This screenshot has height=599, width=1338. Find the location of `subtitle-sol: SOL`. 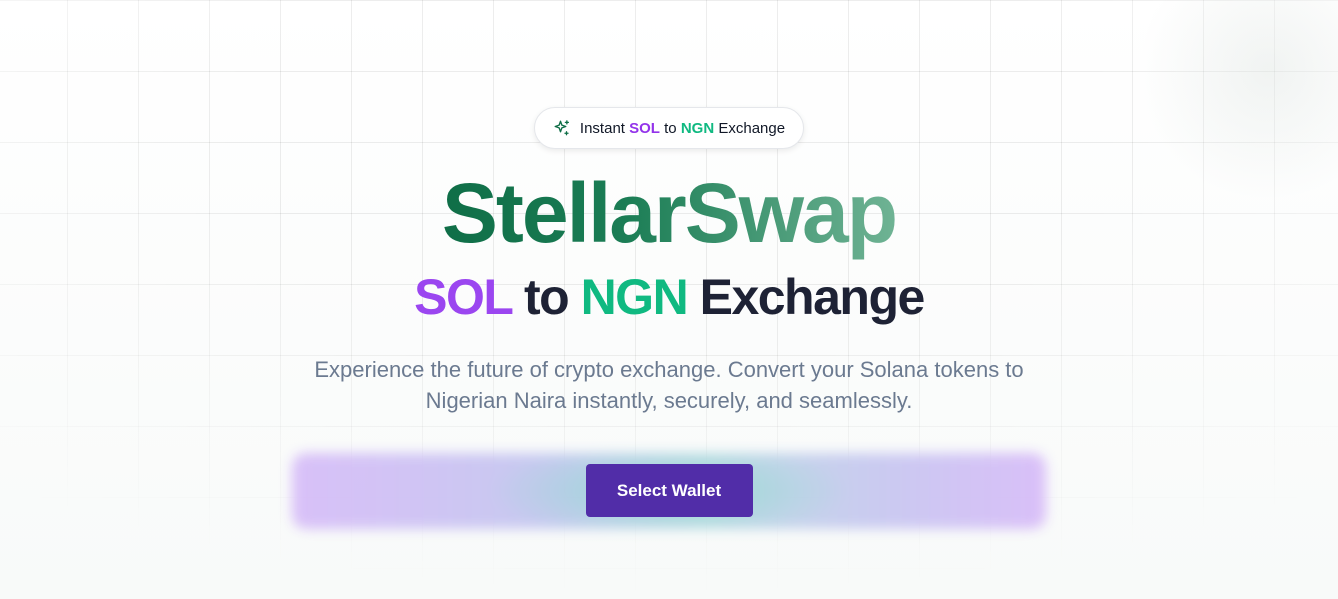

subtitle-sol: SOL is located at coordinates (463, 297).